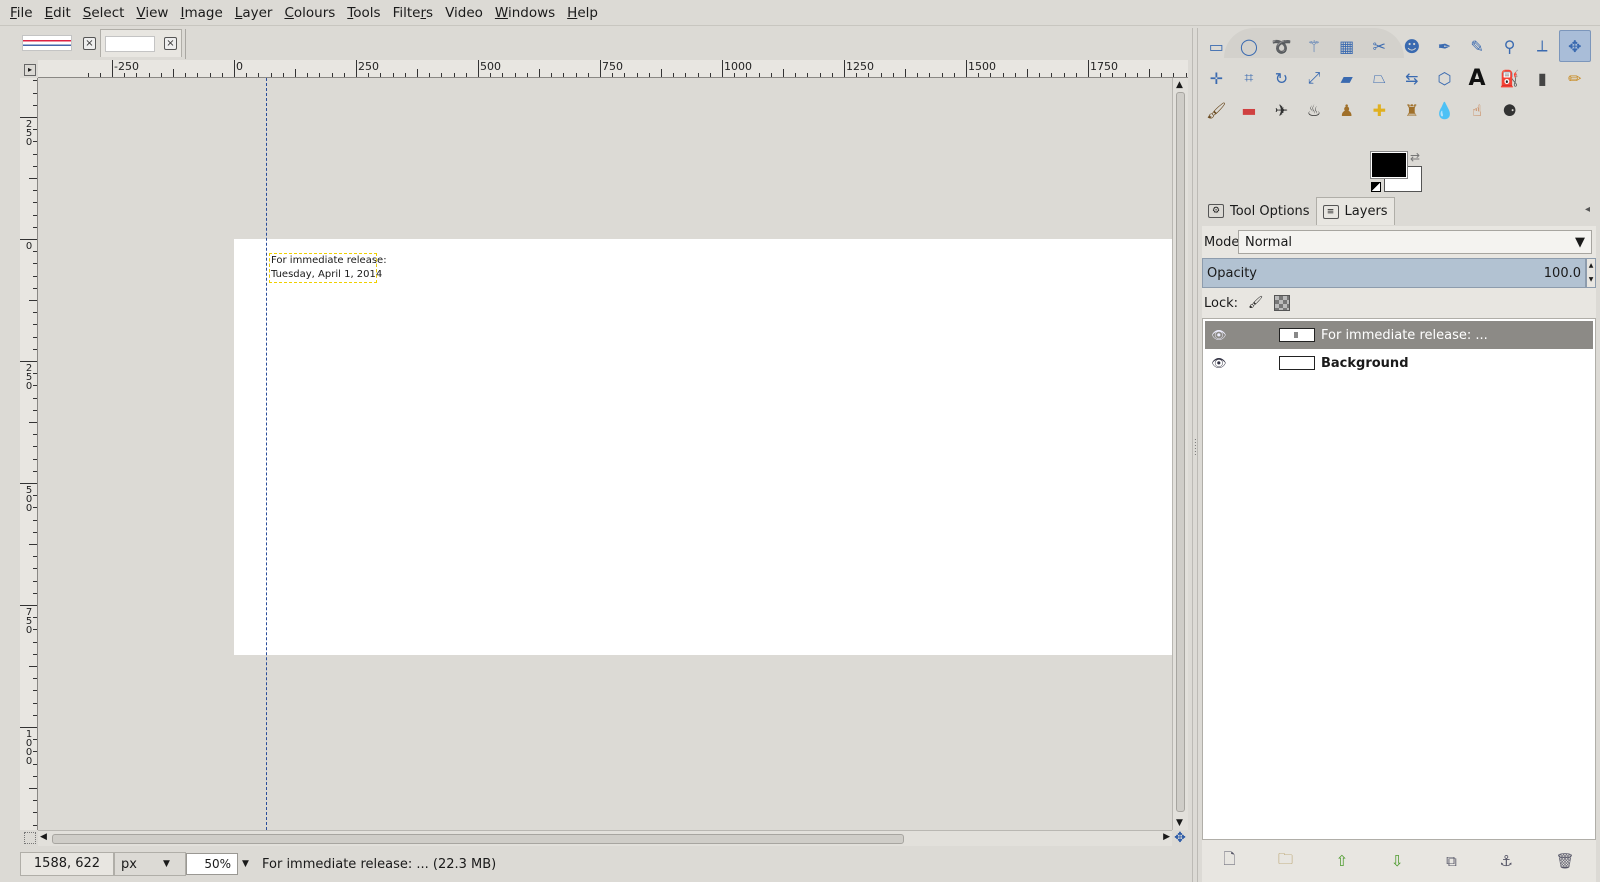  Describe the element at coordinates (1355, 211) in the screenshot. I see `tab-layers: ≡ Layers` at that location.